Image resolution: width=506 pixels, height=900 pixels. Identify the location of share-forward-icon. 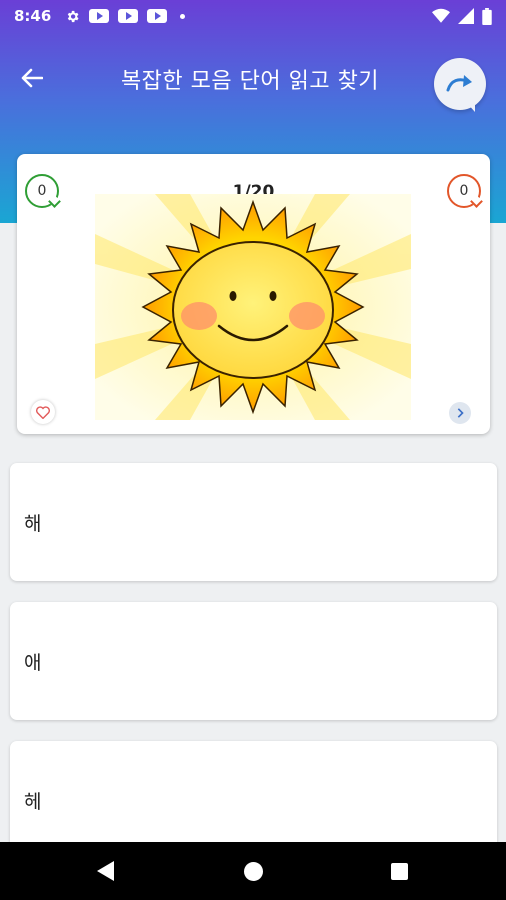
(459, 83).